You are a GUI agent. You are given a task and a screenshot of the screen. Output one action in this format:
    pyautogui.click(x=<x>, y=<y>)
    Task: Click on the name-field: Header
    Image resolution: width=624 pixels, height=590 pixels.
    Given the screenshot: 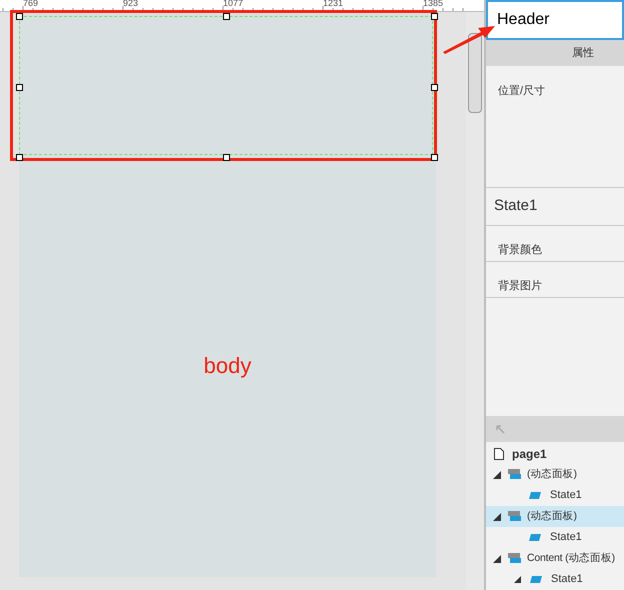 What is the action you would take?
    pyautogui.click(x=555, y=20)
    